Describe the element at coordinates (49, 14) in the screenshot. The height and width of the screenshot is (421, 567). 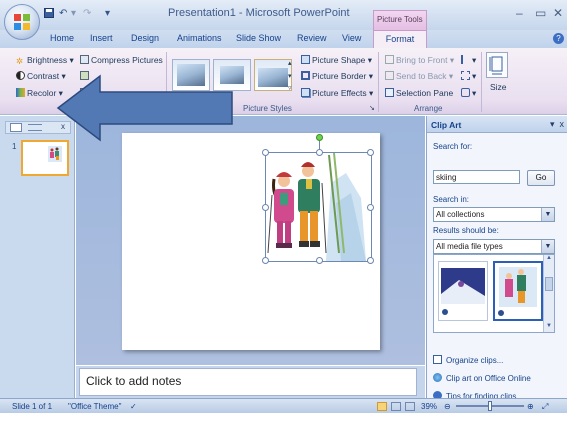
I see `save-icon` at that location.